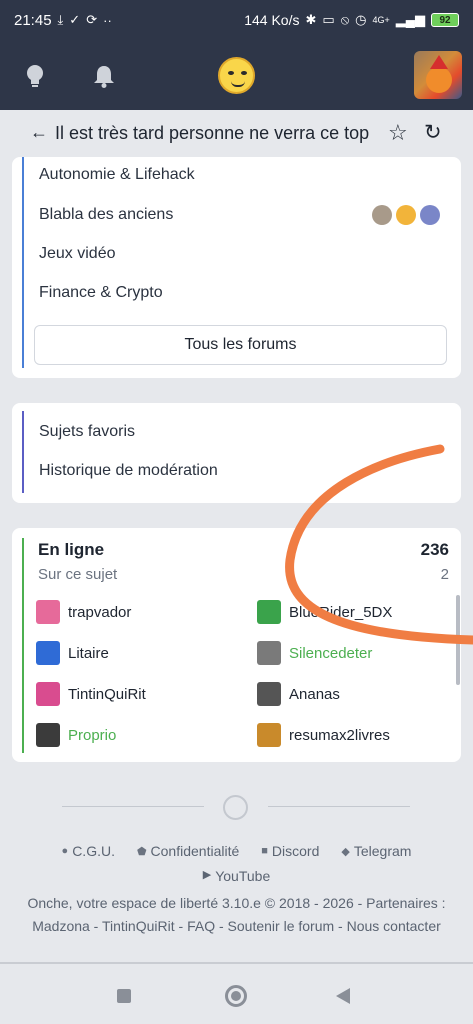 The height and width of the screenshot is (1024, 473). What do you see at coordinates (88, 653) in the screenshot?
I see `online-user-name: Litaire` at bounding box center [88, 653].